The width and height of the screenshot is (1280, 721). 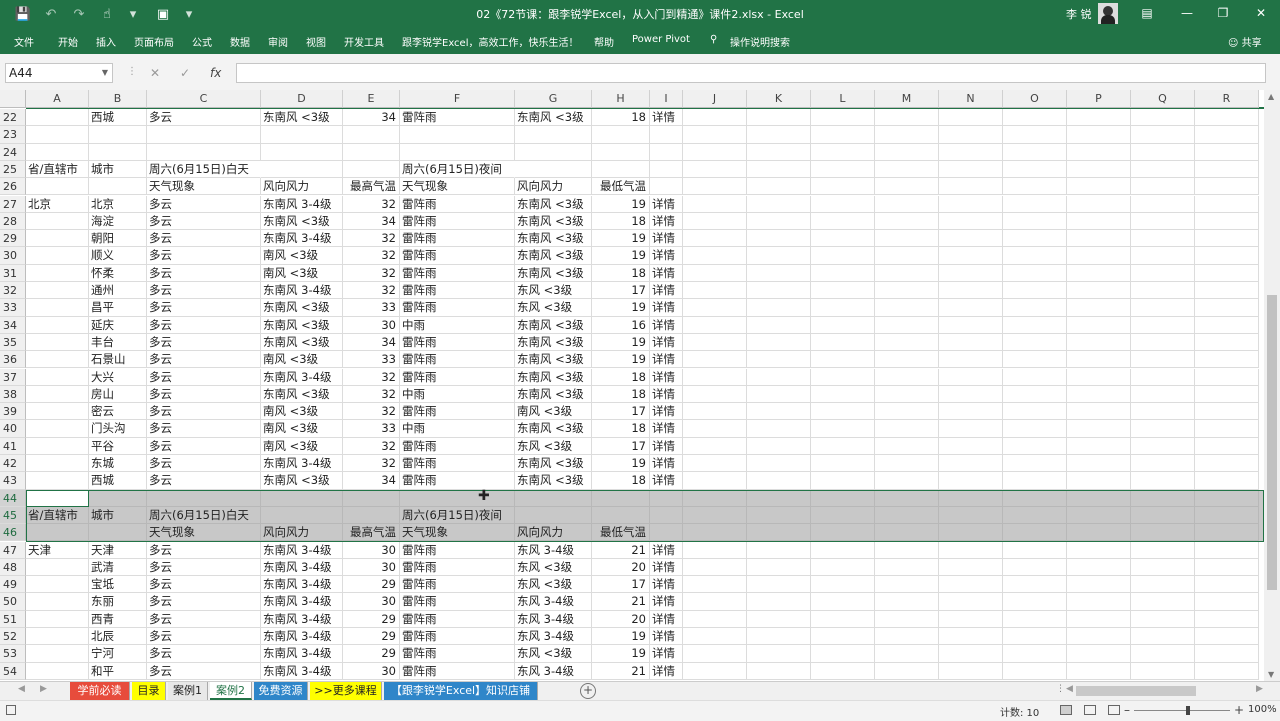 What do you see at coordinates (1099, 273) in the screenshot?
I see `cell-P31` at bounding box center [1099, 273].